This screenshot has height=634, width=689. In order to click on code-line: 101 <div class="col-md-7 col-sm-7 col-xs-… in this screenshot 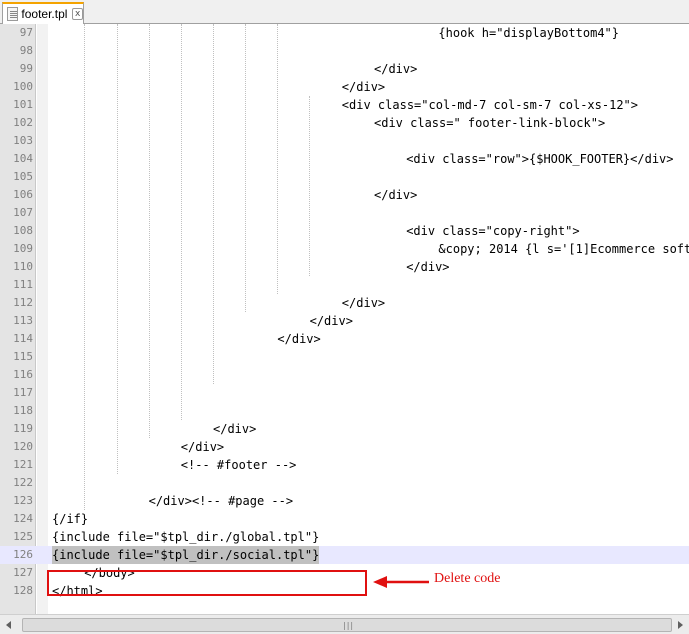, I will do `click(344, 105)`.